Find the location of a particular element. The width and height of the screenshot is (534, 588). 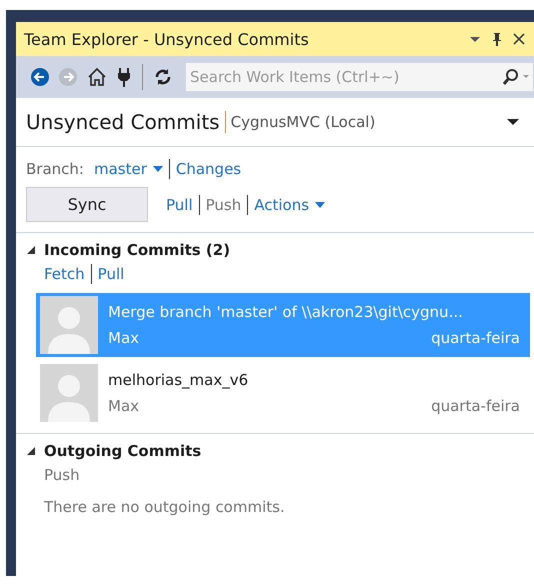

section-link: Pull is located at coordinates (111, 274).